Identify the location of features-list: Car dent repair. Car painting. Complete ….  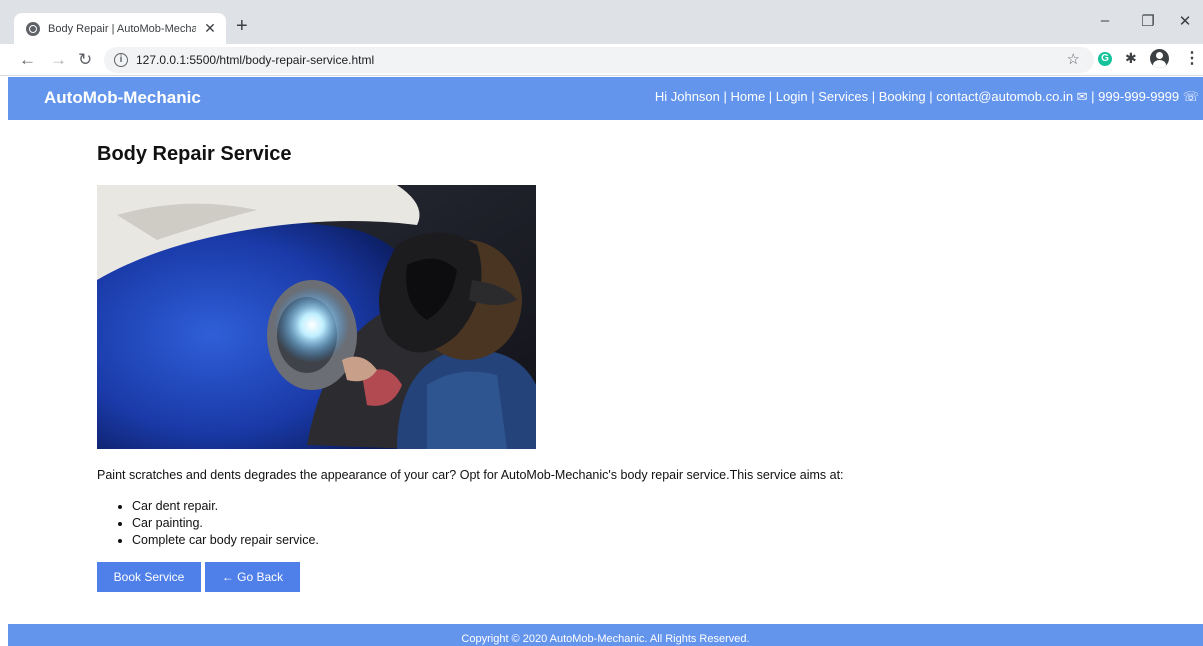
(225, 523).